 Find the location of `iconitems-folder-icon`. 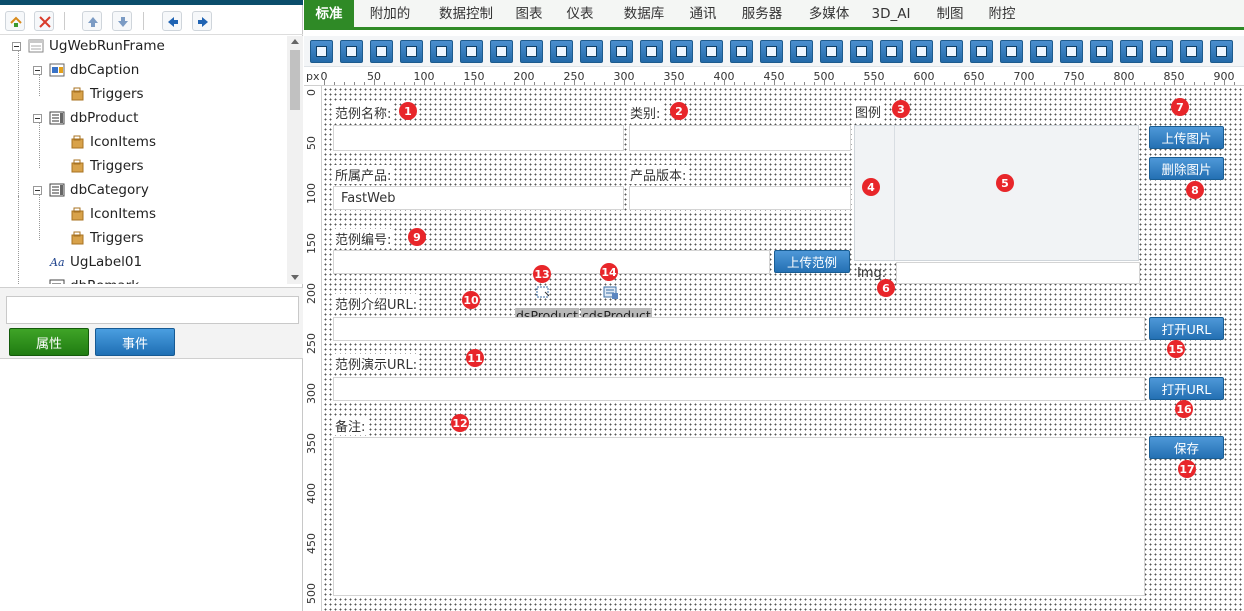

iconitems-folder-icon is located at coordinates (77, 214).